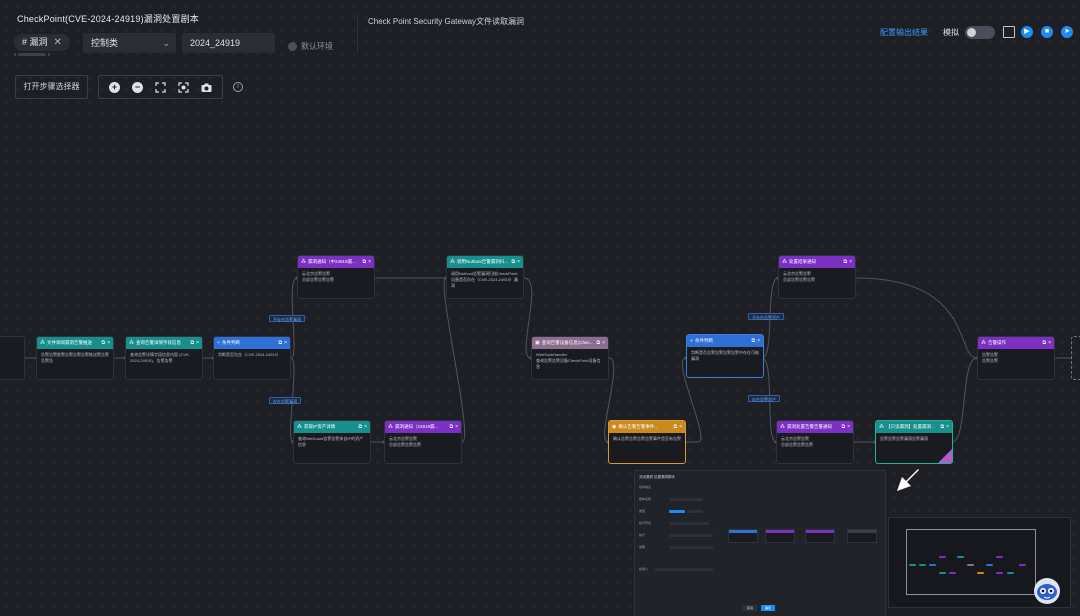 This screenshot has width=1080, height=616. What do you see at coordinates (971, 562) in the screenshot?
I see `minimap-viewport` at bounding box center [971, 562].